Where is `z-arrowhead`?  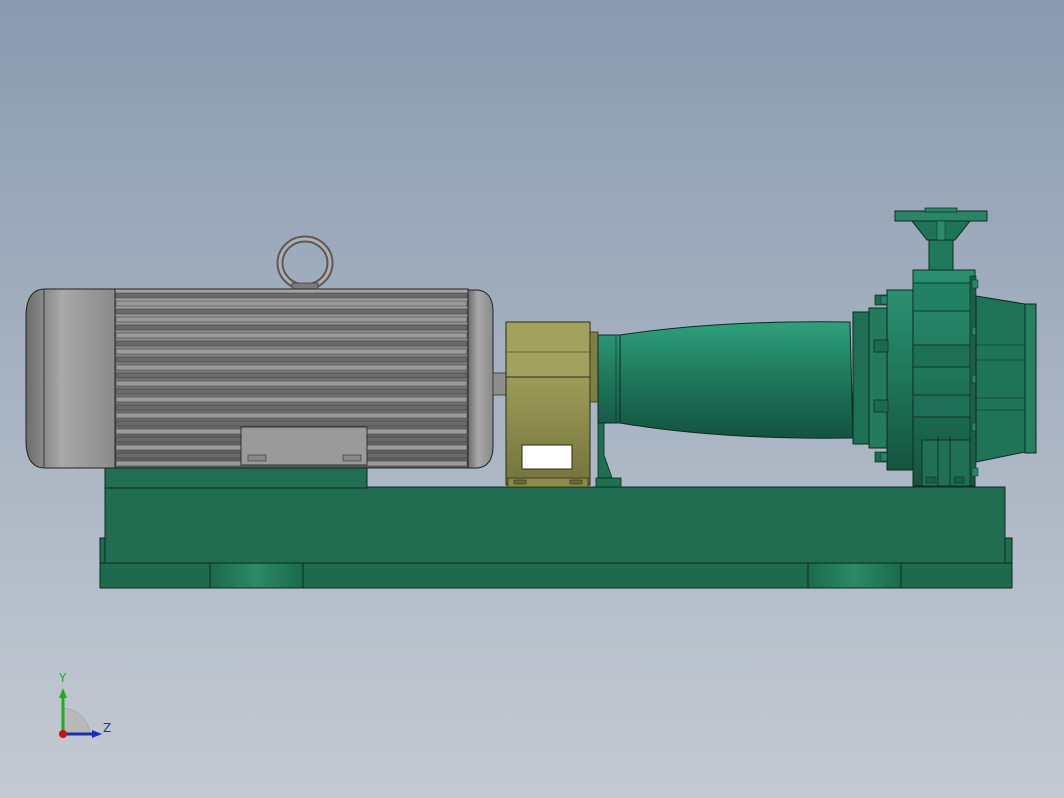
z-arrowhead is located at coordinates (97, 734).